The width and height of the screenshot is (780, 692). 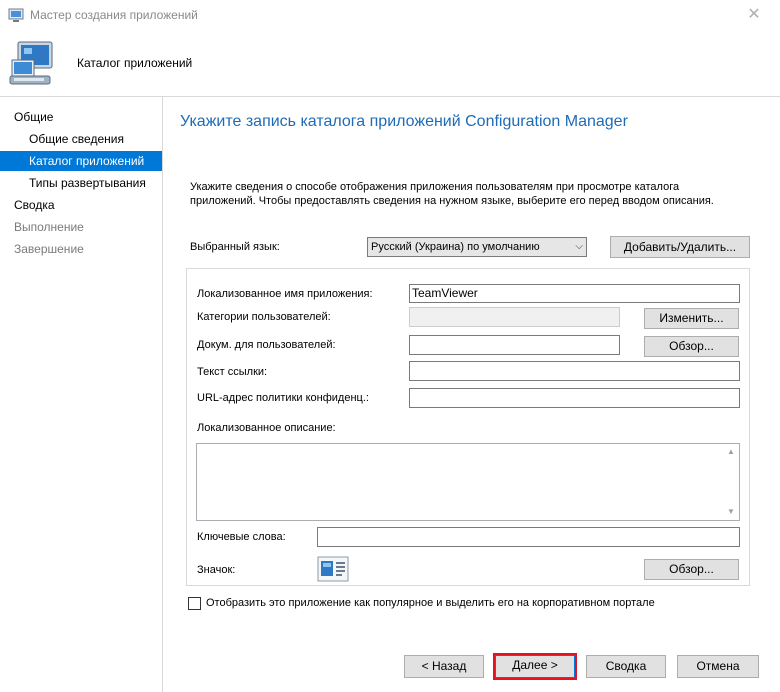 I want to click on privacy-url-label: URL-адрес политики конфиденц.:, so click(x=283, y=398).